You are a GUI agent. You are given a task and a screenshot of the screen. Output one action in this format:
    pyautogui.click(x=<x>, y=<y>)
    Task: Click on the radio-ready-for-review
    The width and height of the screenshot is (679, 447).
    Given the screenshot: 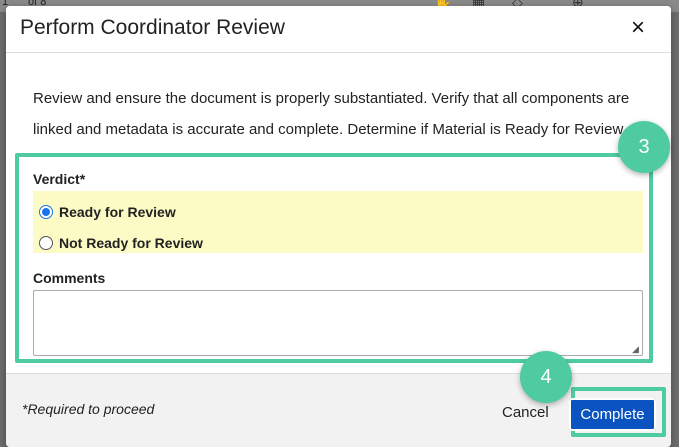 What is the action you would take?
    pyautogui.click(x=46, y=212)
    